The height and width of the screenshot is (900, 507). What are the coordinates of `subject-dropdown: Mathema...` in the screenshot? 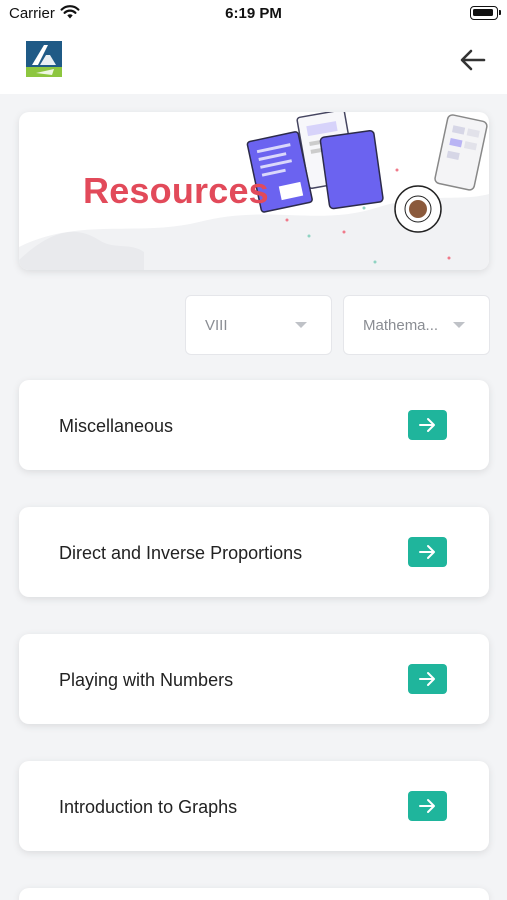 It's located at (416, 325).